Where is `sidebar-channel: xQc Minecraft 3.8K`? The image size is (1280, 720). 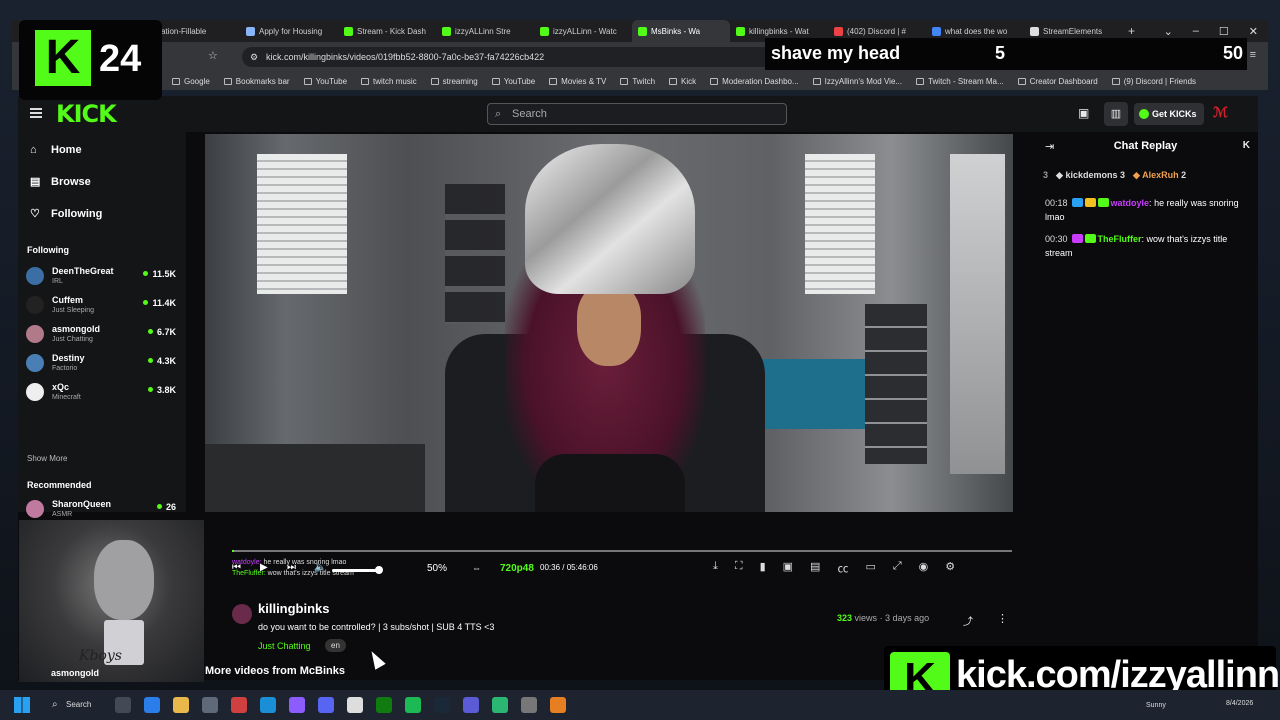 sidebar-channel: xQc Minecraft 3.8K is located at coordinates (102, 394).